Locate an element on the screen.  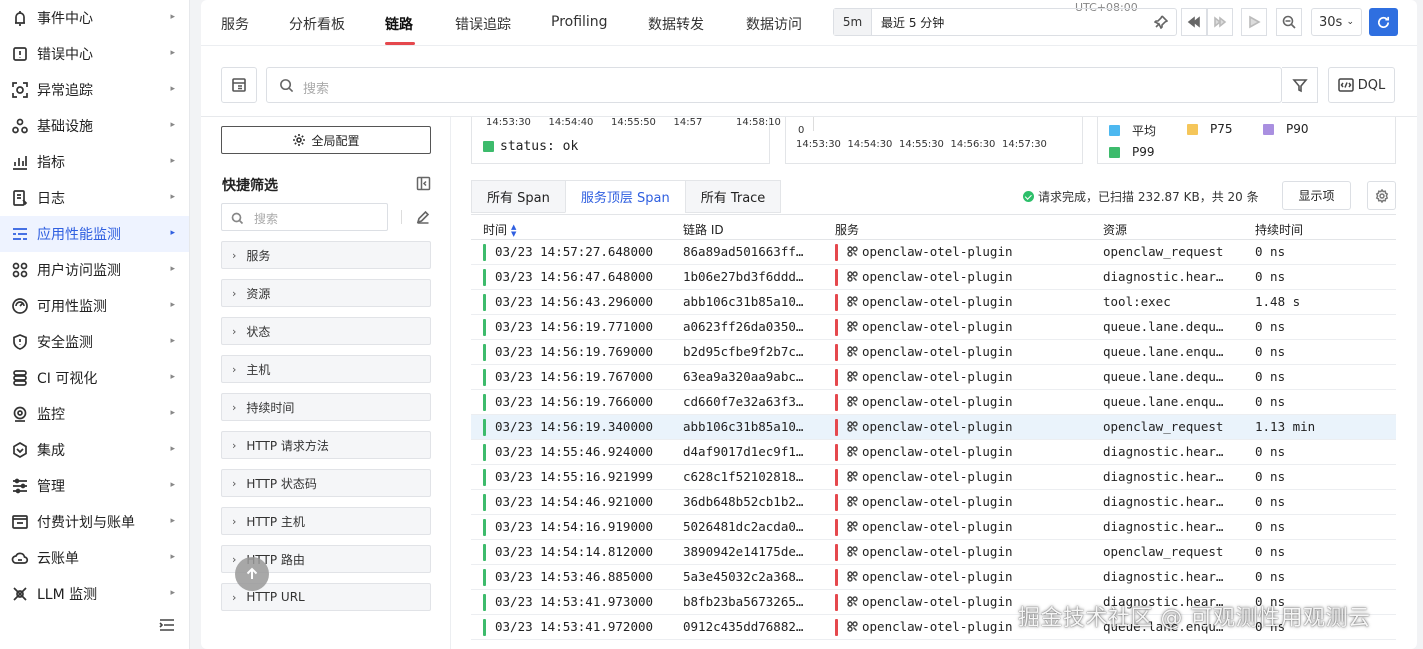
panel-collapse-icon is located at coordinates (424, 184).